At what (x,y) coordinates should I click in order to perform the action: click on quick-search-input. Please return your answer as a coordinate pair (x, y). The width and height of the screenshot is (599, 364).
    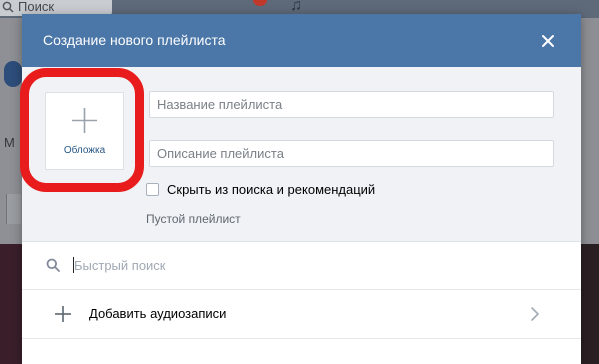
    Looking at the image, I should click on (314, 265).